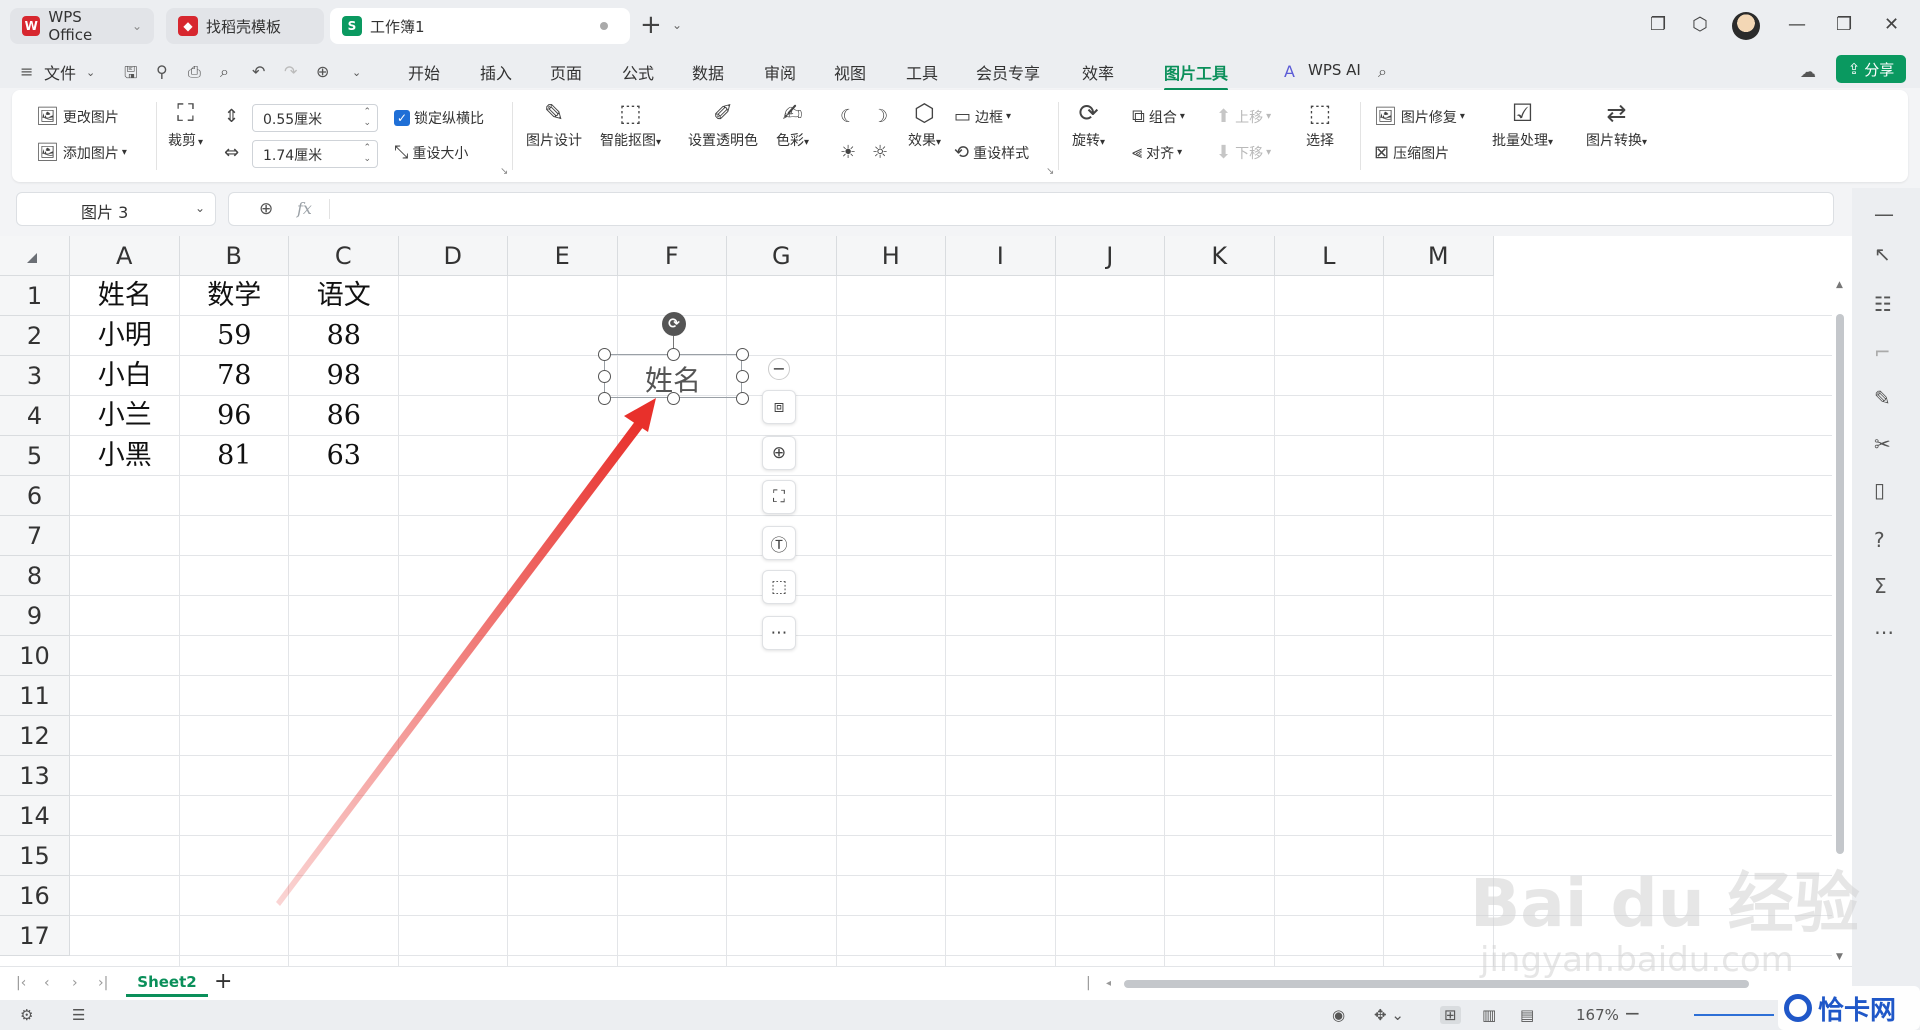 This screenshot has width=1920, height=1030. What do you see at coordinates (35, 536) in the screenshot?
I see `row-header-7: 7` at bounding box center [35, 536].